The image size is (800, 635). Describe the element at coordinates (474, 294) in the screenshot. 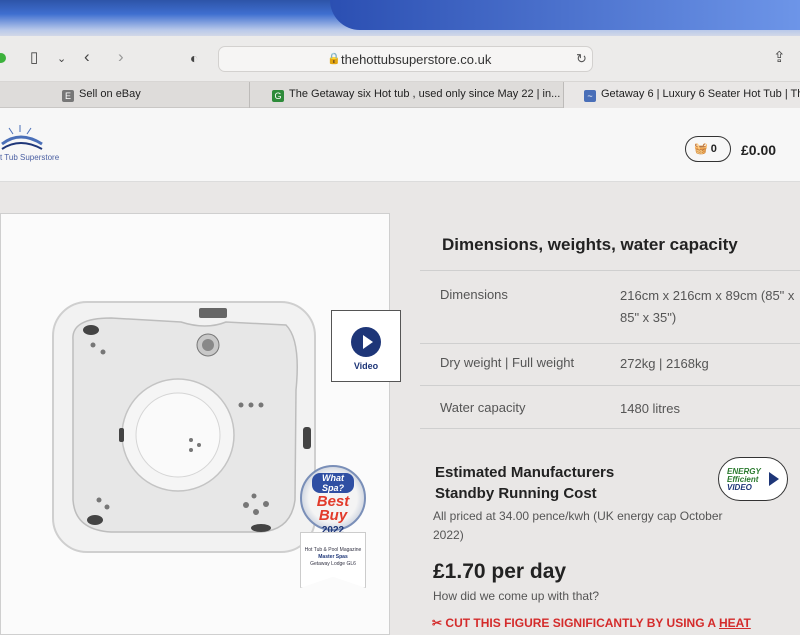

I see `spec-label: Dimensions` at that location.